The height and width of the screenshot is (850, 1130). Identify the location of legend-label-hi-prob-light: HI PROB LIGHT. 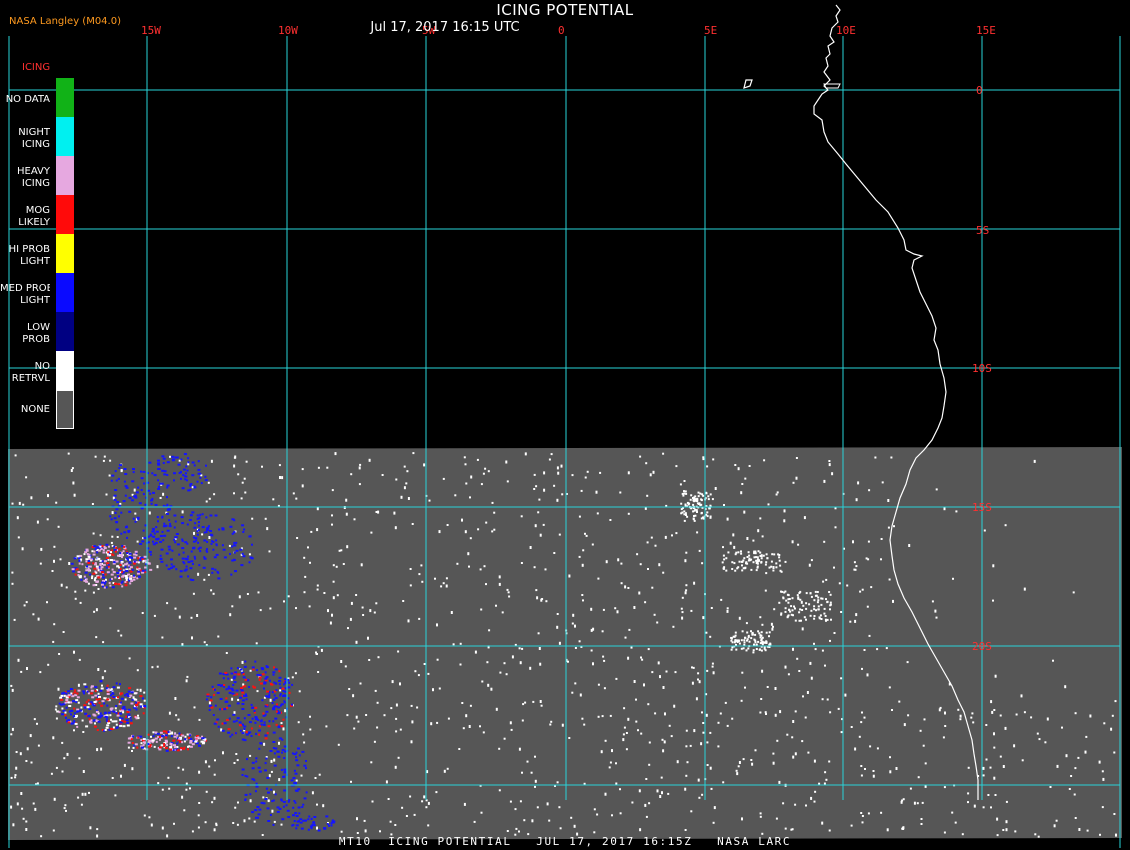
(29, 255).